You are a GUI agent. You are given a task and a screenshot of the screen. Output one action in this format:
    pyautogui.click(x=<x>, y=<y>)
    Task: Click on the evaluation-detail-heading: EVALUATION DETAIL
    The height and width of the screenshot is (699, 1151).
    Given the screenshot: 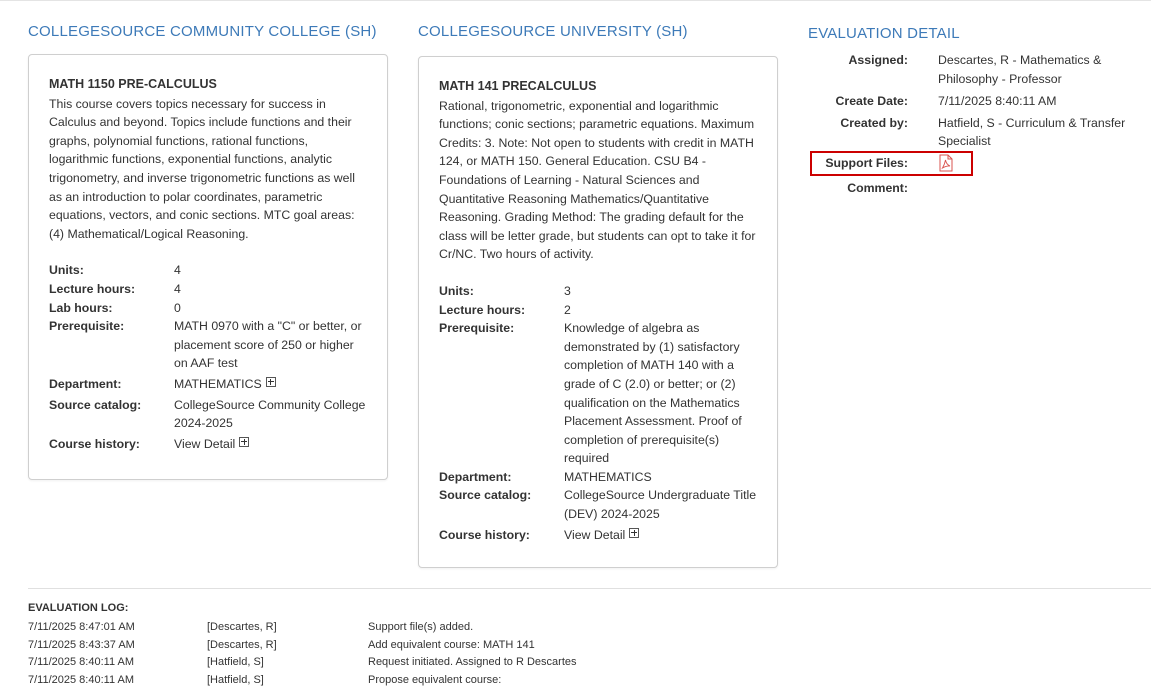 What is the action you would take?
    pyautogui.click(x=884, y=33)
    